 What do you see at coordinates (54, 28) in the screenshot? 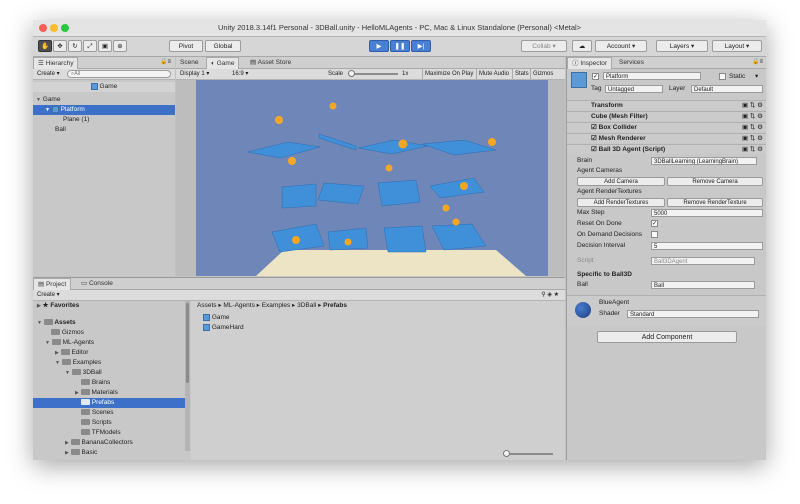
I see `minimize-window-button` at bounding box center [54, 28].